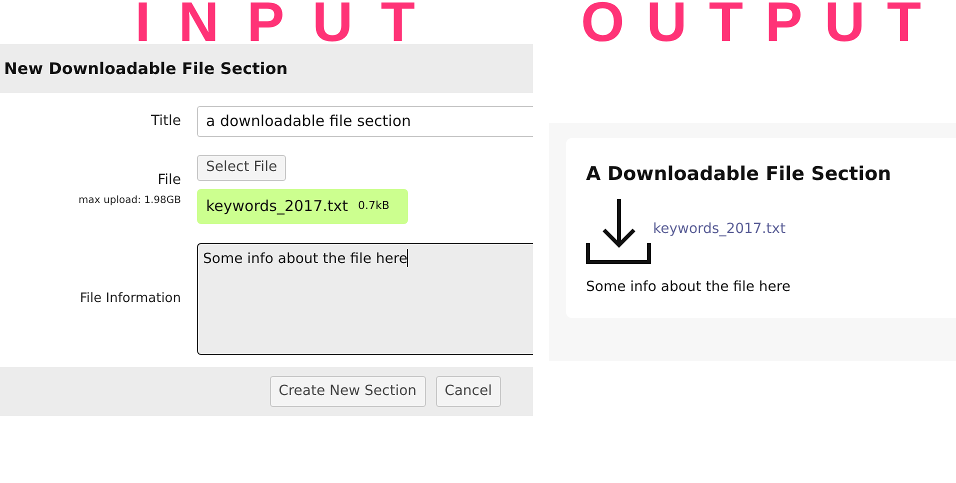 This screenshot has width=956, height=483. Describe the element at coordinates (719, 229) in the screenshot. I see `file-link: keywords_2017.txt` at that location.